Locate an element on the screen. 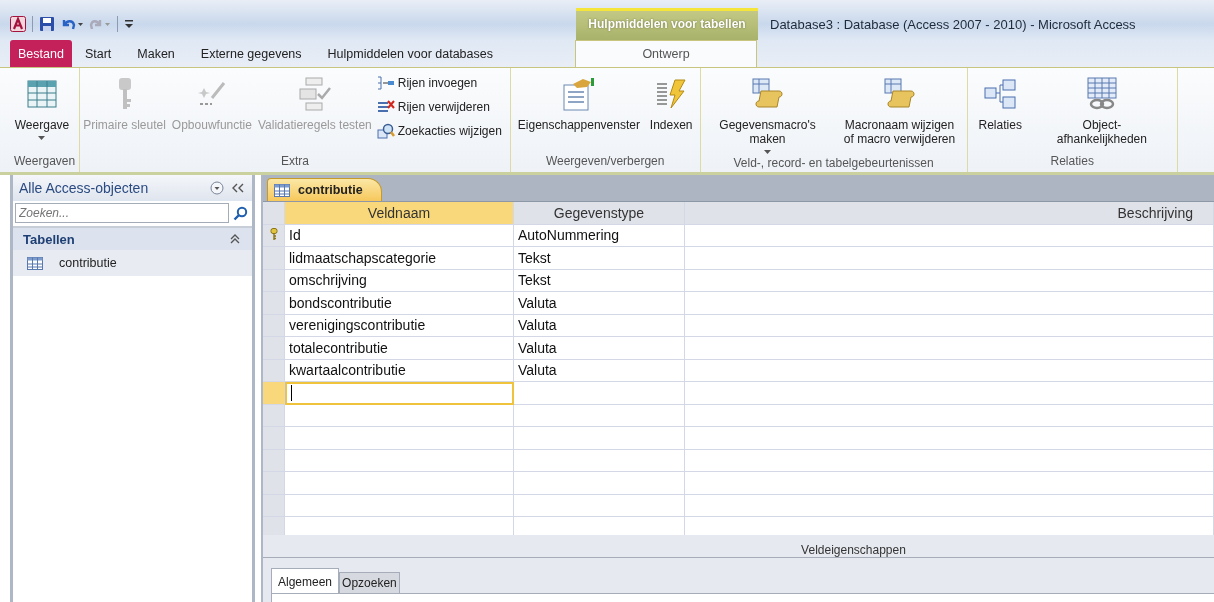  document-tab: contributie is located at coordinates (324, 189).